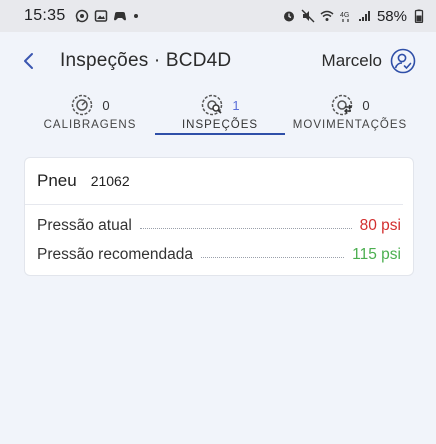  What do you see at coordinates (350, 125) in the screenshot?
I see `tab-label: MOVIMENTAÇÕES` at bounding box center [350, 125].